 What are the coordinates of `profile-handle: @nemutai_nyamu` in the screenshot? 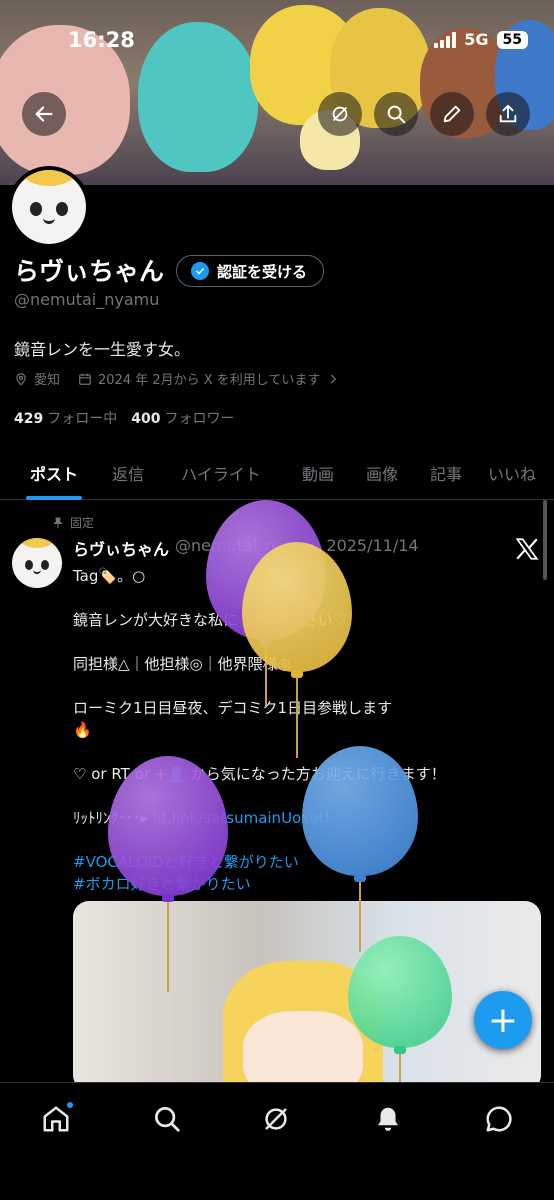 It's located at (87, 299).